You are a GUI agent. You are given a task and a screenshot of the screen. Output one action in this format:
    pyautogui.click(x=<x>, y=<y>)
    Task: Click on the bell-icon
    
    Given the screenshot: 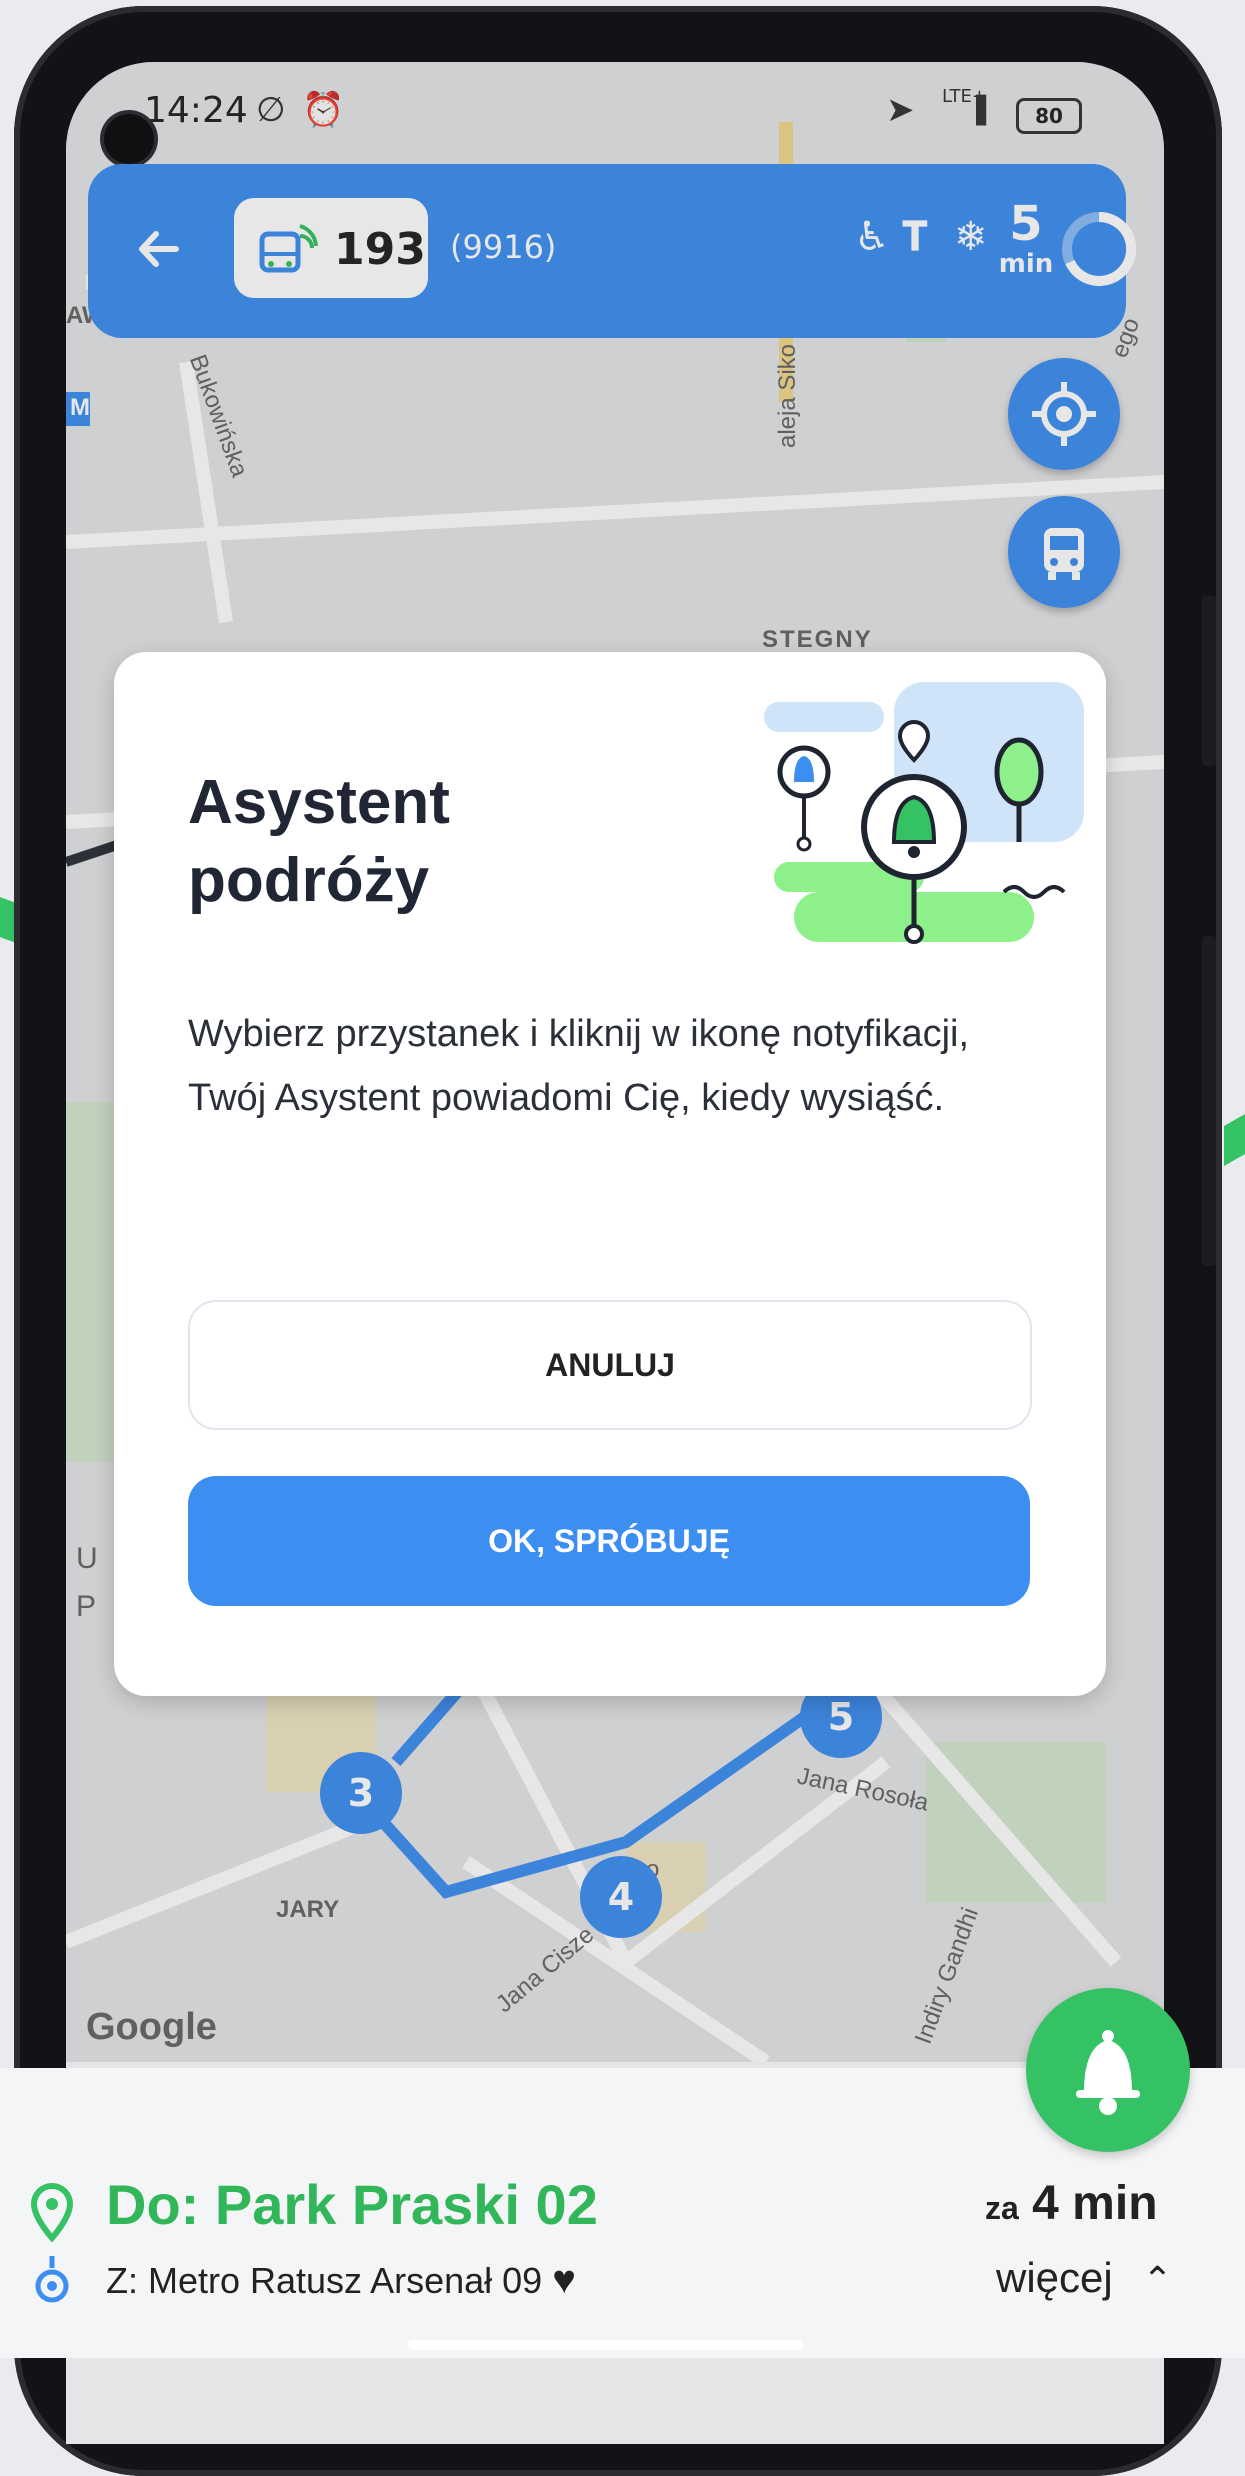 What is the action you would take?
    pyautogui.click(x=1108, y=2072)
    